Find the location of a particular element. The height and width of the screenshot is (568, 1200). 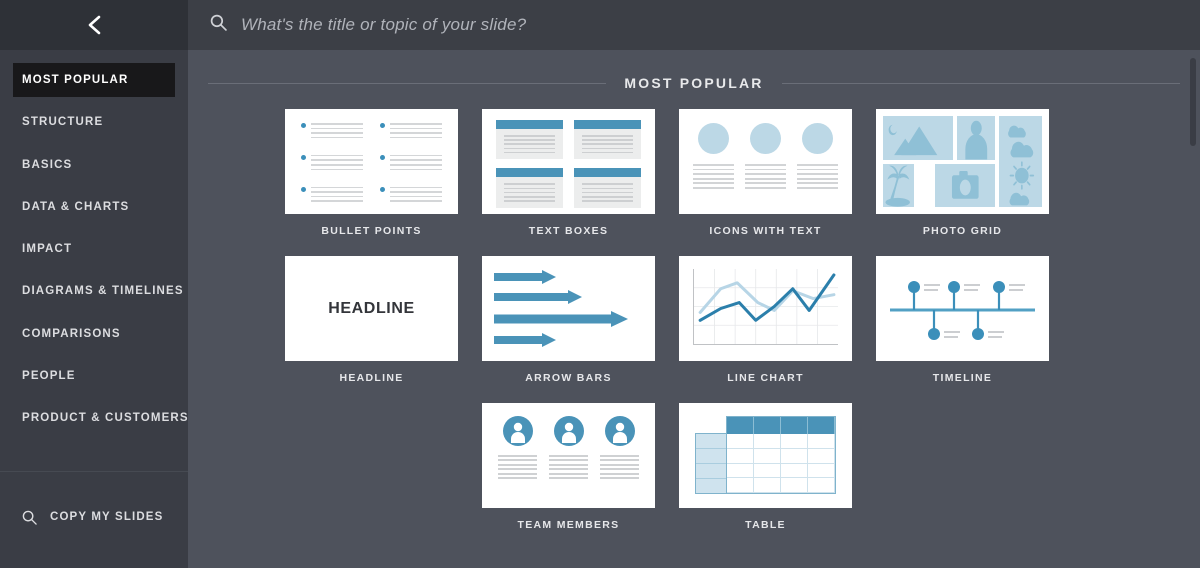

vertical-scrollbar is located at coordinates (1193, 309).